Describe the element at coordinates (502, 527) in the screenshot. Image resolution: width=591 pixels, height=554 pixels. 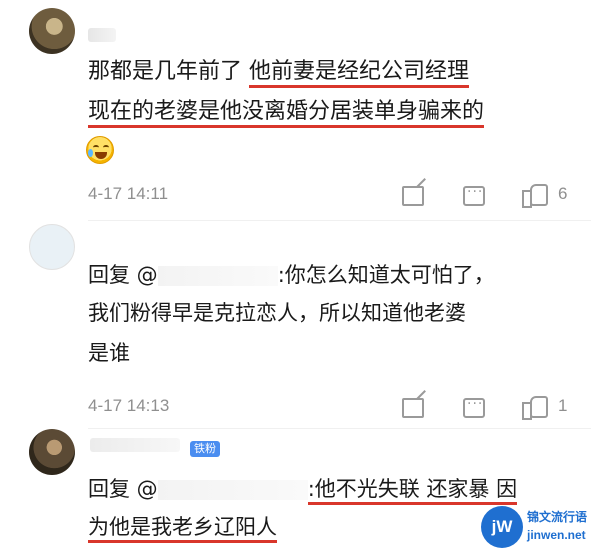
I see `watermark-logo-icon: jW` at that location.